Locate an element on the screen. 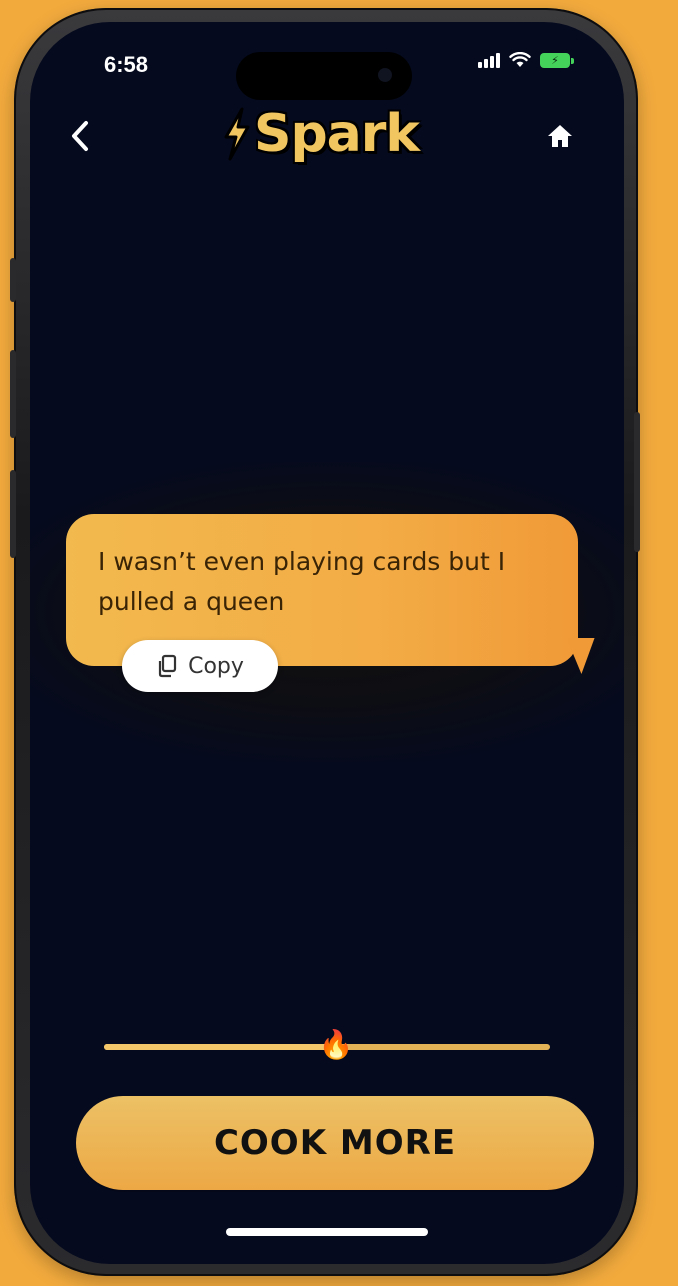 This screenshot has height=1286, width=678. home-indicator is located at coordinates (327, 1232).